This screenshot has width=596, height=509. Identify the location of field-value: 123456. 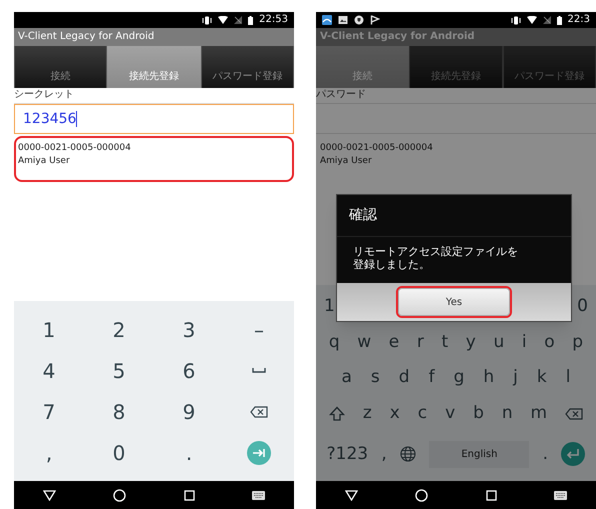
(49, 119).